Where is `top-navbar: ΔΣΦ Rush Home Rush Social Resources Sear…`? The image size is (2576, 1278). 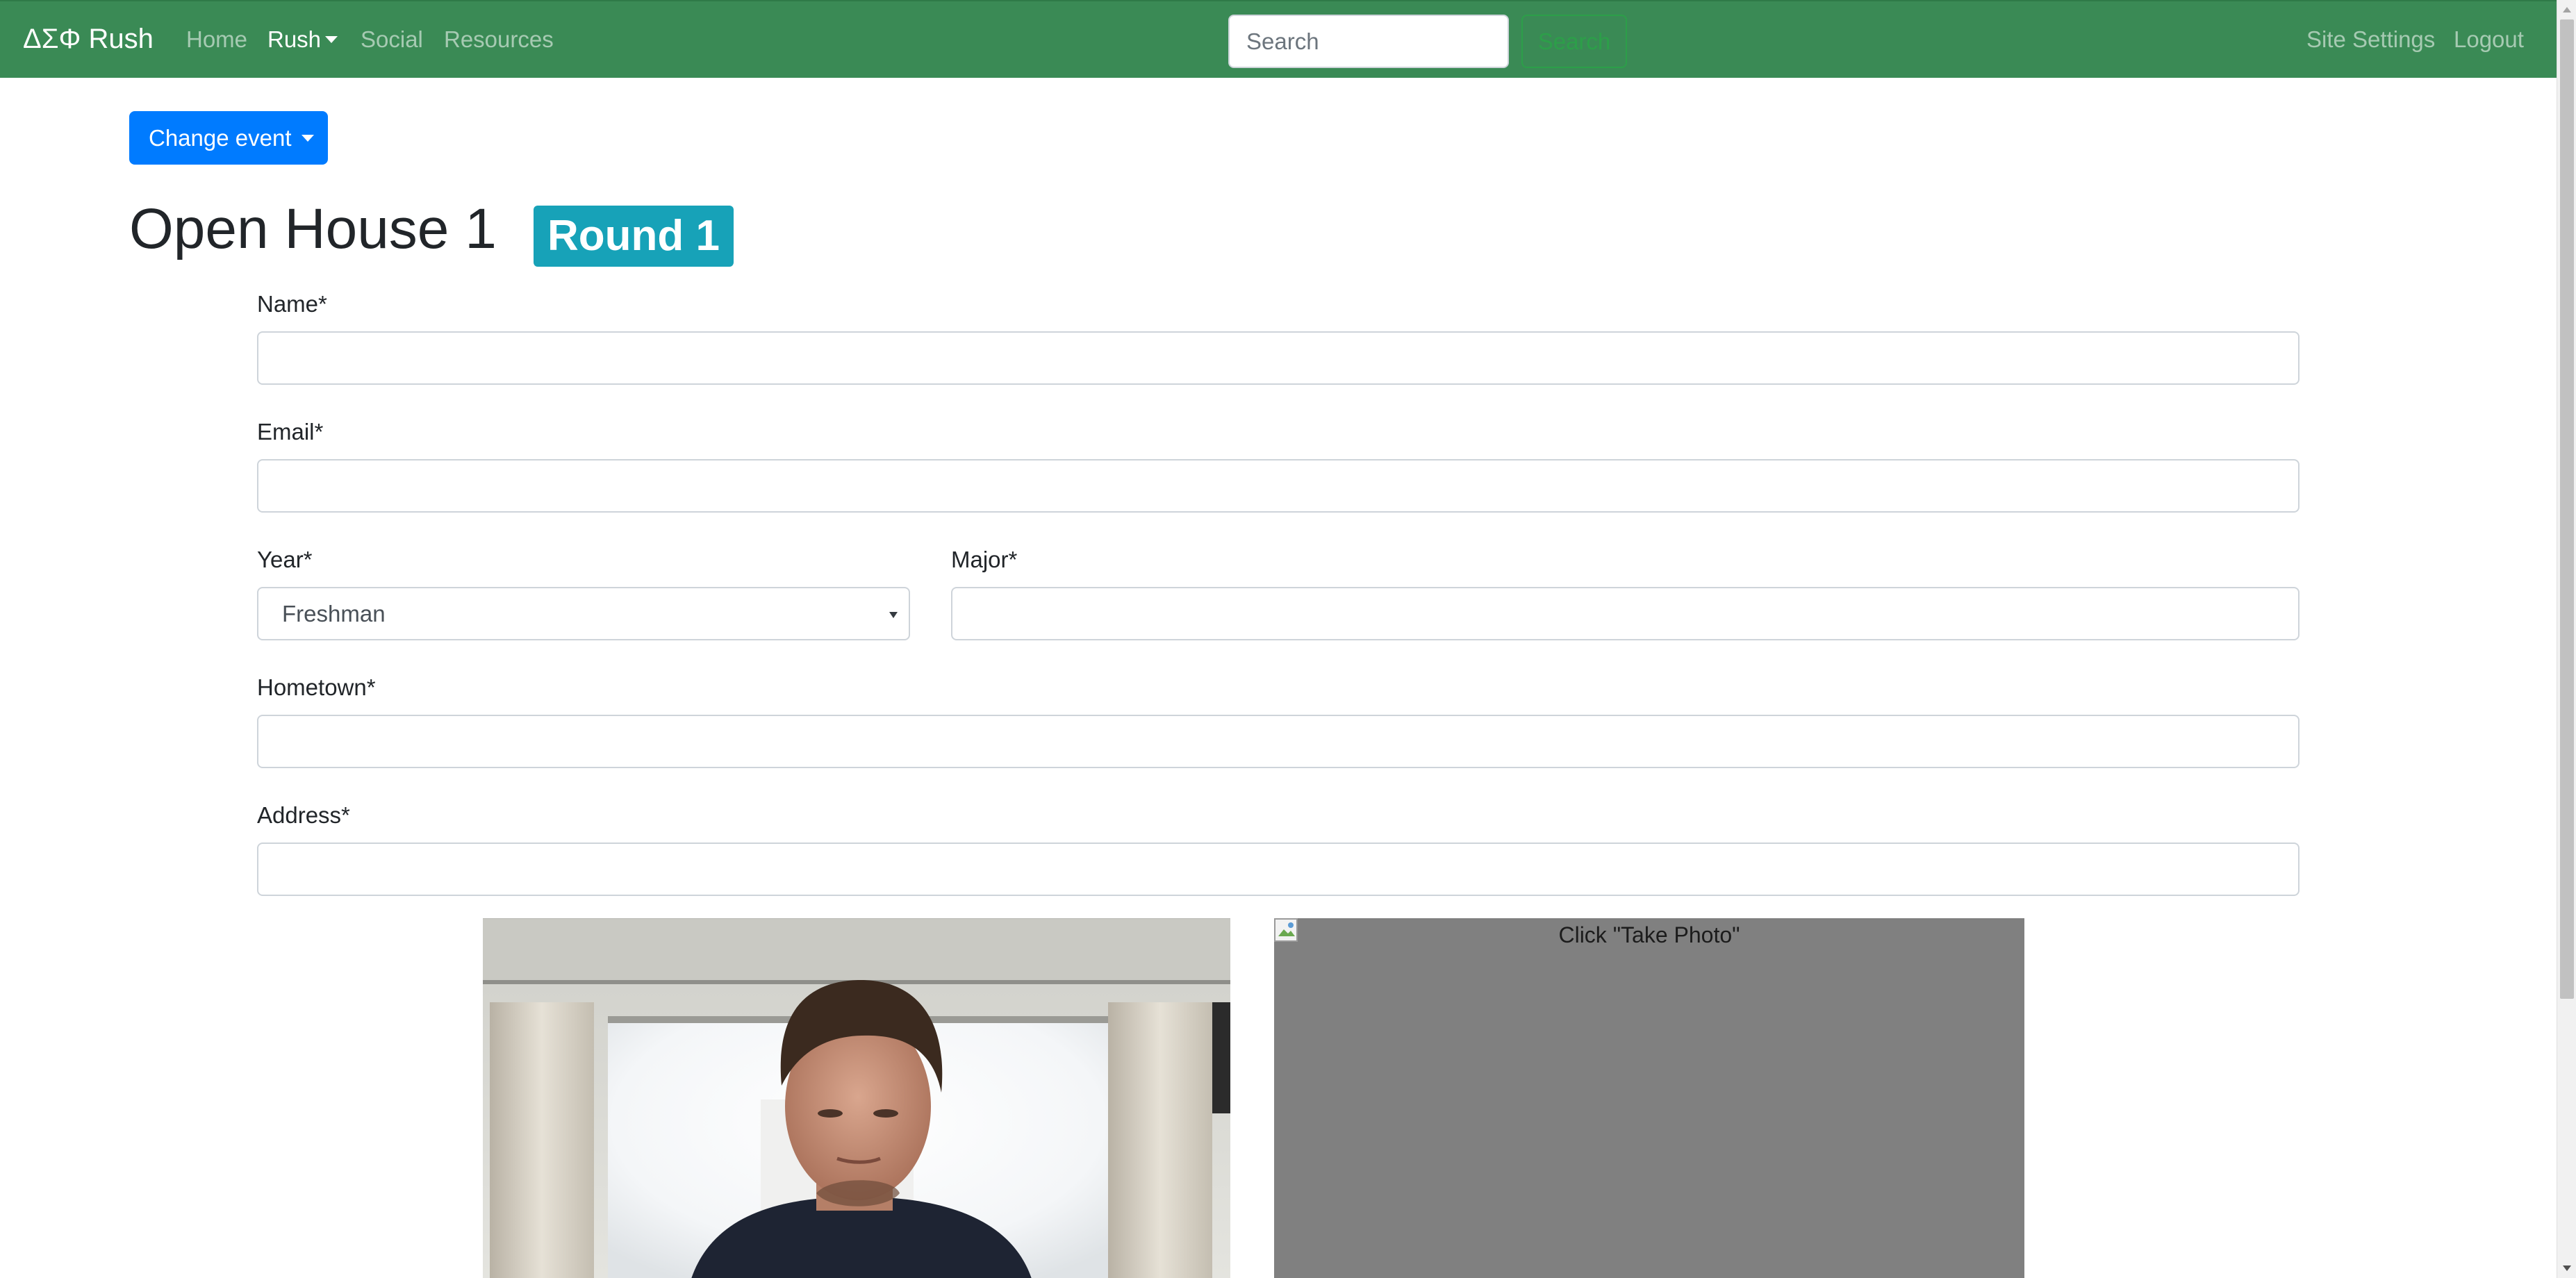 top-navbar: ΔΣΦ Rush Home Rush Social Resources Sear… is located at coordinates (1279, 39).